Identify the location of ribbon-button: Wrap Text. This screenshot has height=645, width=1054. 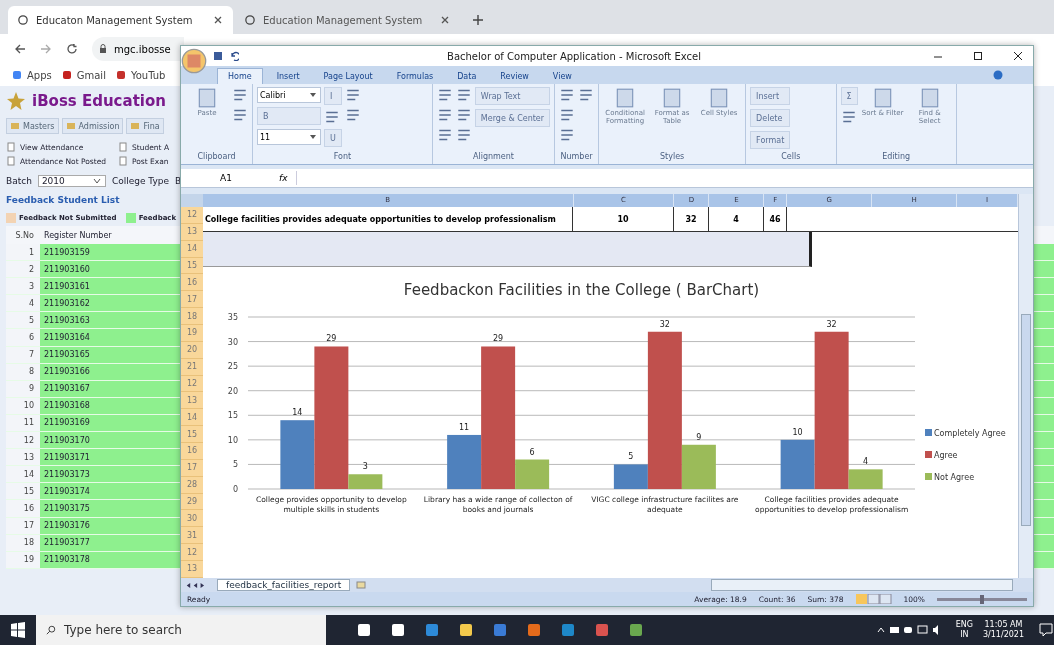
(512, 96).